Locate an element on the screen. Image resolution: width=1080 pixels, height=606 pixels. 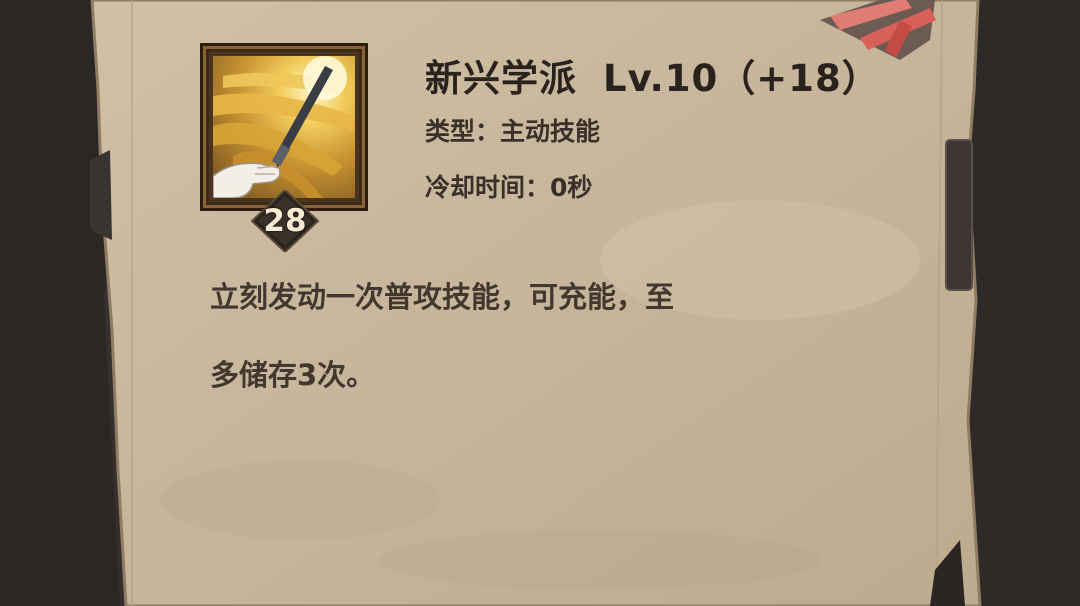
description-line: 多储存3次。 is located at coordinates (293, 375).